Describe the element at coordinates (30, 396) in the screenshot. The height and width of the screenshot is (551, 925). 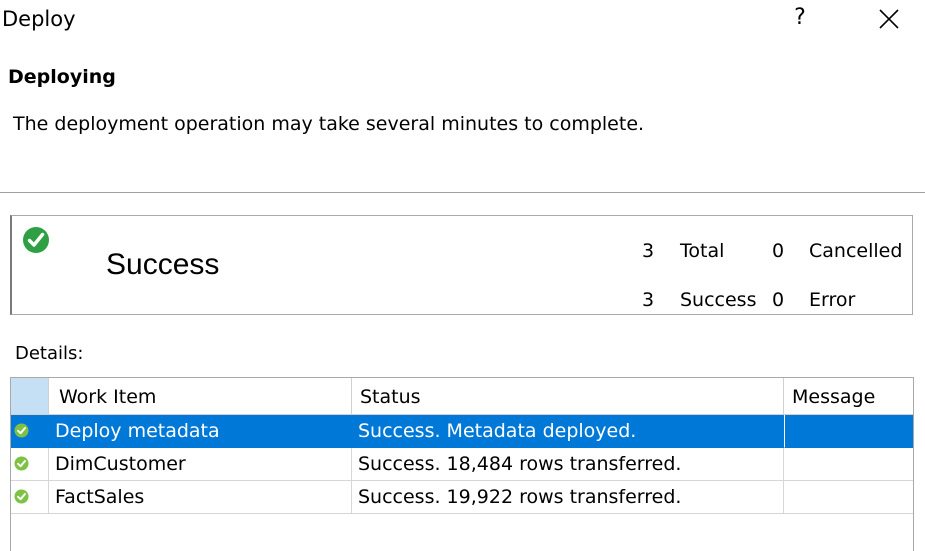
I see `select-all-header` at that location.